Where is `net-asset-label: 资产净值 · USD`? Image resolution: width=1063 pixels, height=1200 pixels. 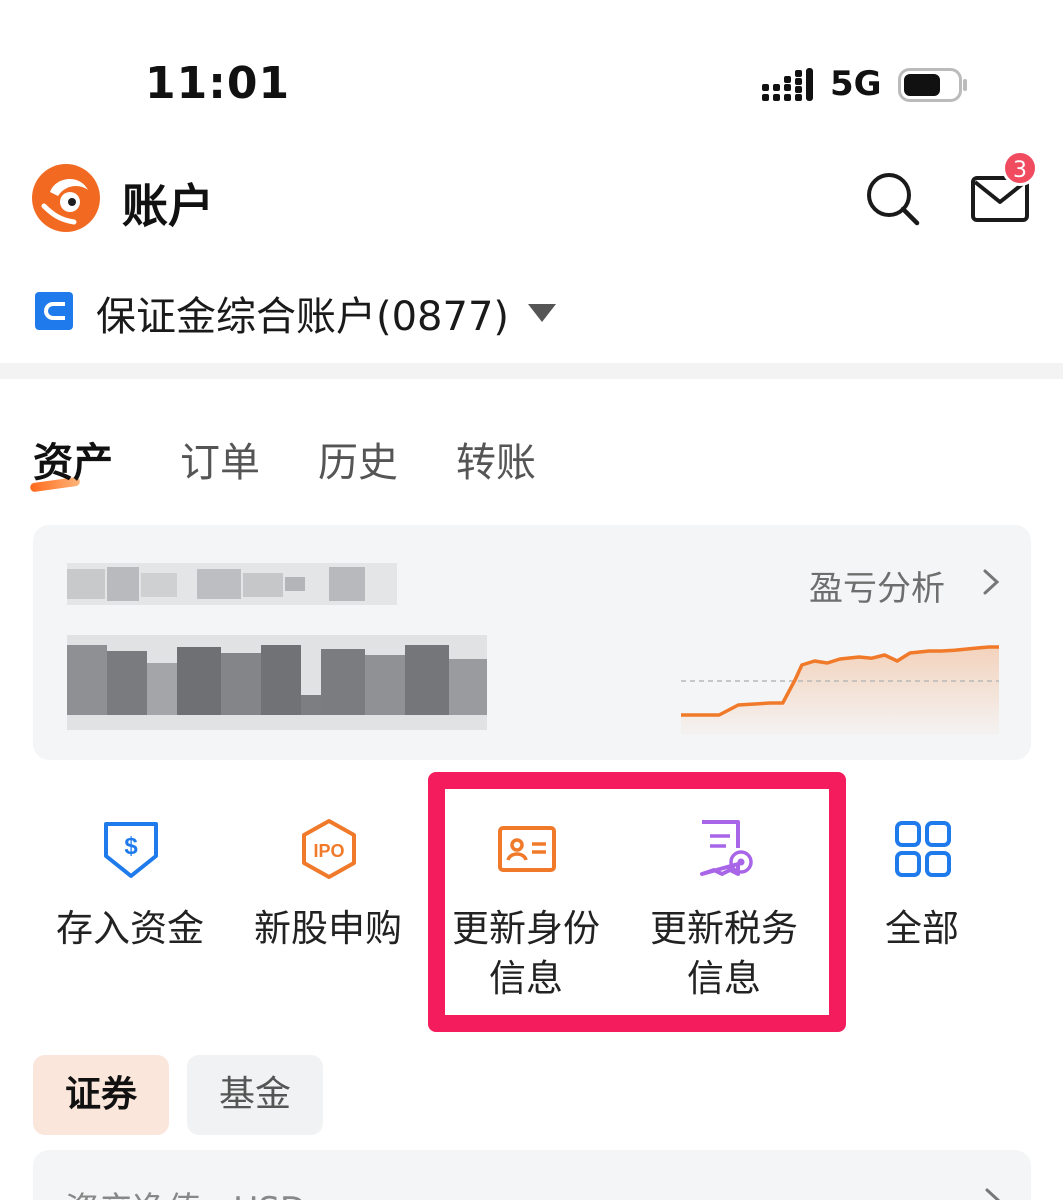
net-asset-label: 资产净值 · USD is located at coordinates (185, 1191).